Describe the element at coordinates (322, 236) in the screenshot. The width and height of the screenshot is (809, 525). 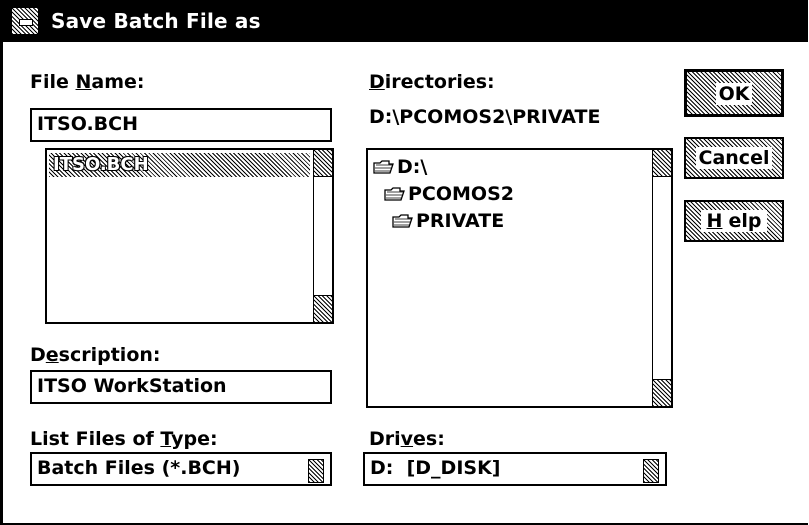
I see `file-list-scrollbar` at that location.